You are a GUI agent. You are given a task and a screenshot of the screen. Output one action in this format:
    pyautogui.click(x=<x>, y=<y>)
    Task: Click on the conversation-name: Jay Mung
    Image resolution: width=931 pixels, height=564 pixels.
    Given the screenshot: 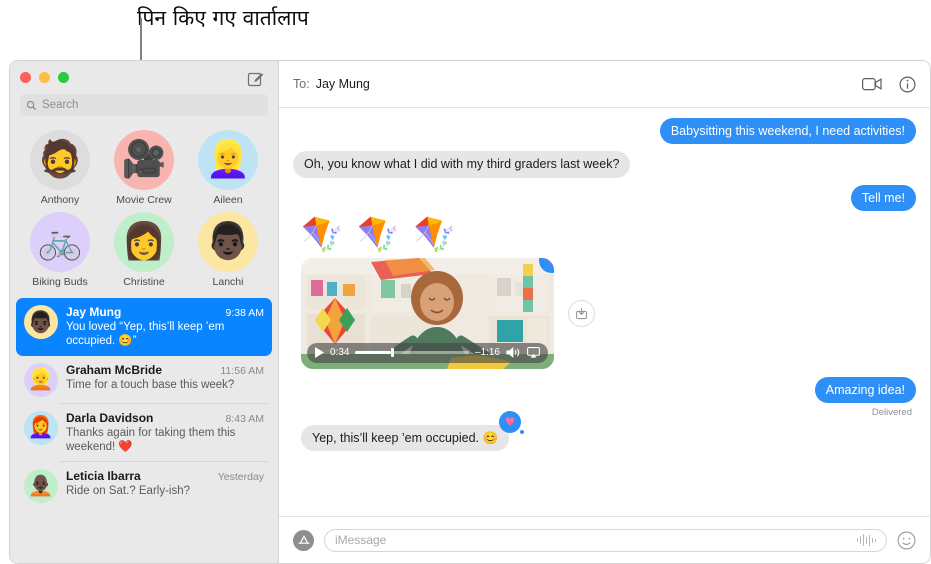 What is the action you would take?
    pyautogui.click(x=94, y=312)
    